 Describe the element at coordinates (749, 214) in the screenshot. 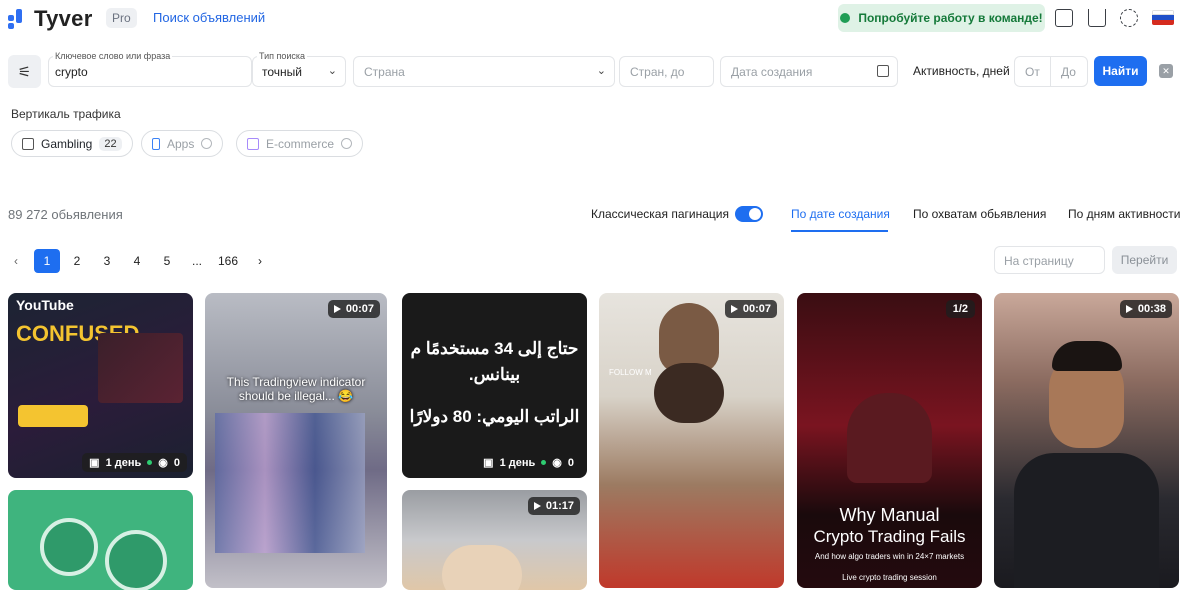

I see `classic-pagination-toggle` at that location.